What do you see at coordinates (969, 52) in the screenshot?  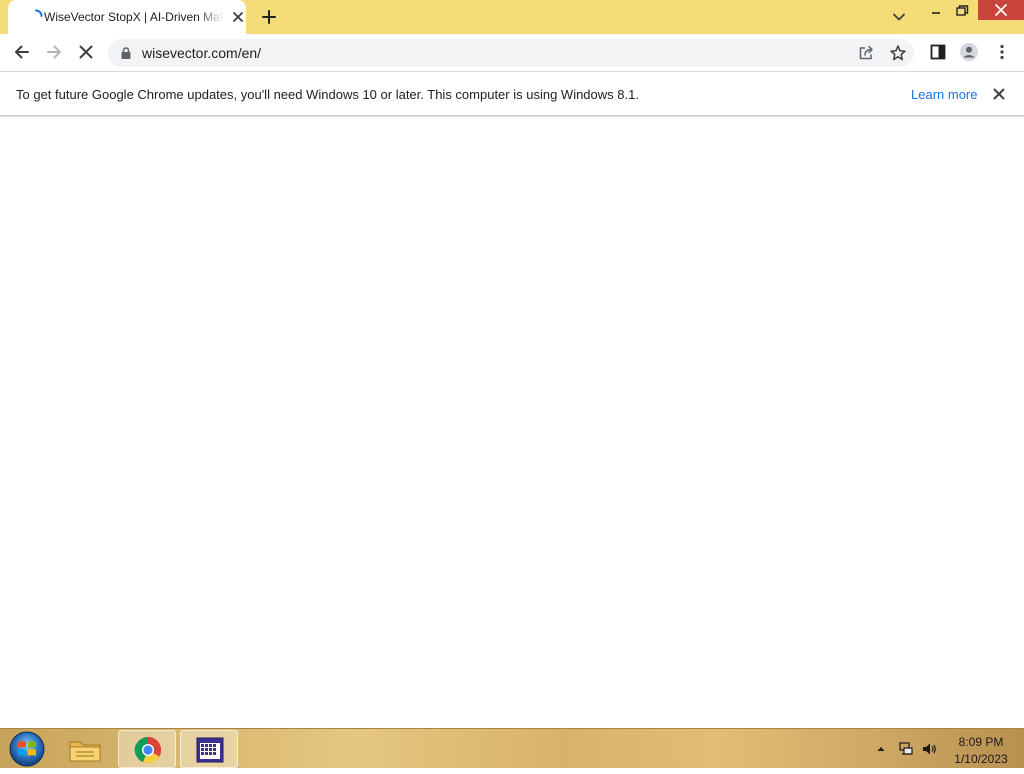 I see `profile-avatar-icon` at bounding box center [969, 52].